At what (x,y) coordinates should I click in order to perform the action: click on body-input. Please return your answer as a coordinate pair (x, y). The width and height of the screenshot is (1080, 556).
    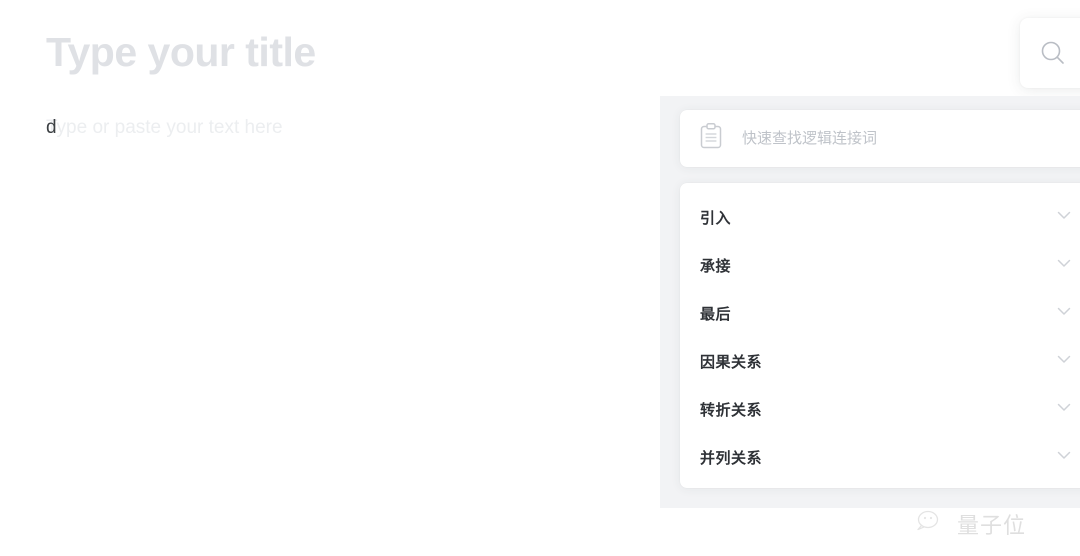
    Looking at the image, I should click on (346, 128).